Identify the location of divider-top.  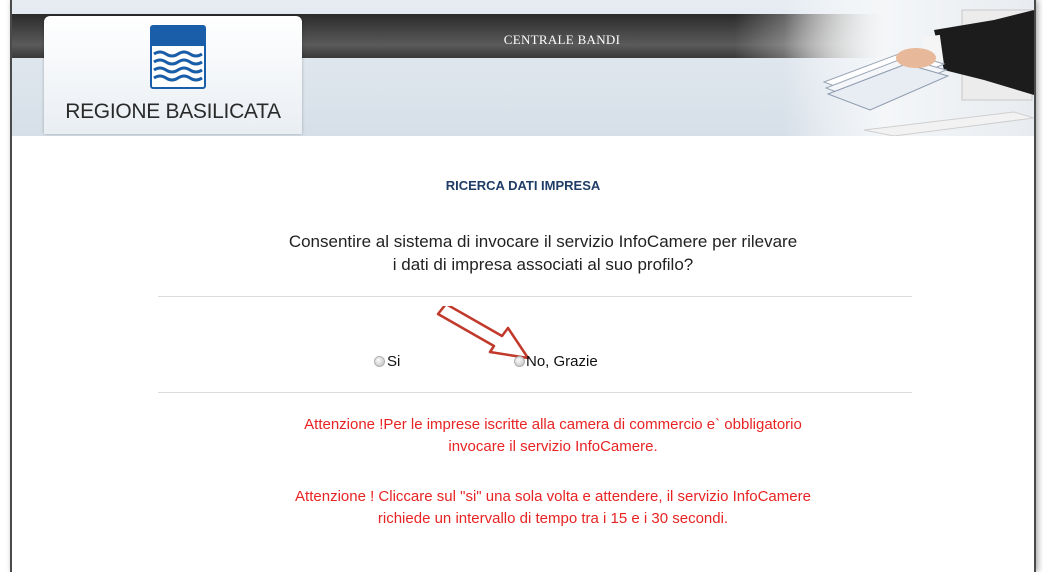
(535, 296).